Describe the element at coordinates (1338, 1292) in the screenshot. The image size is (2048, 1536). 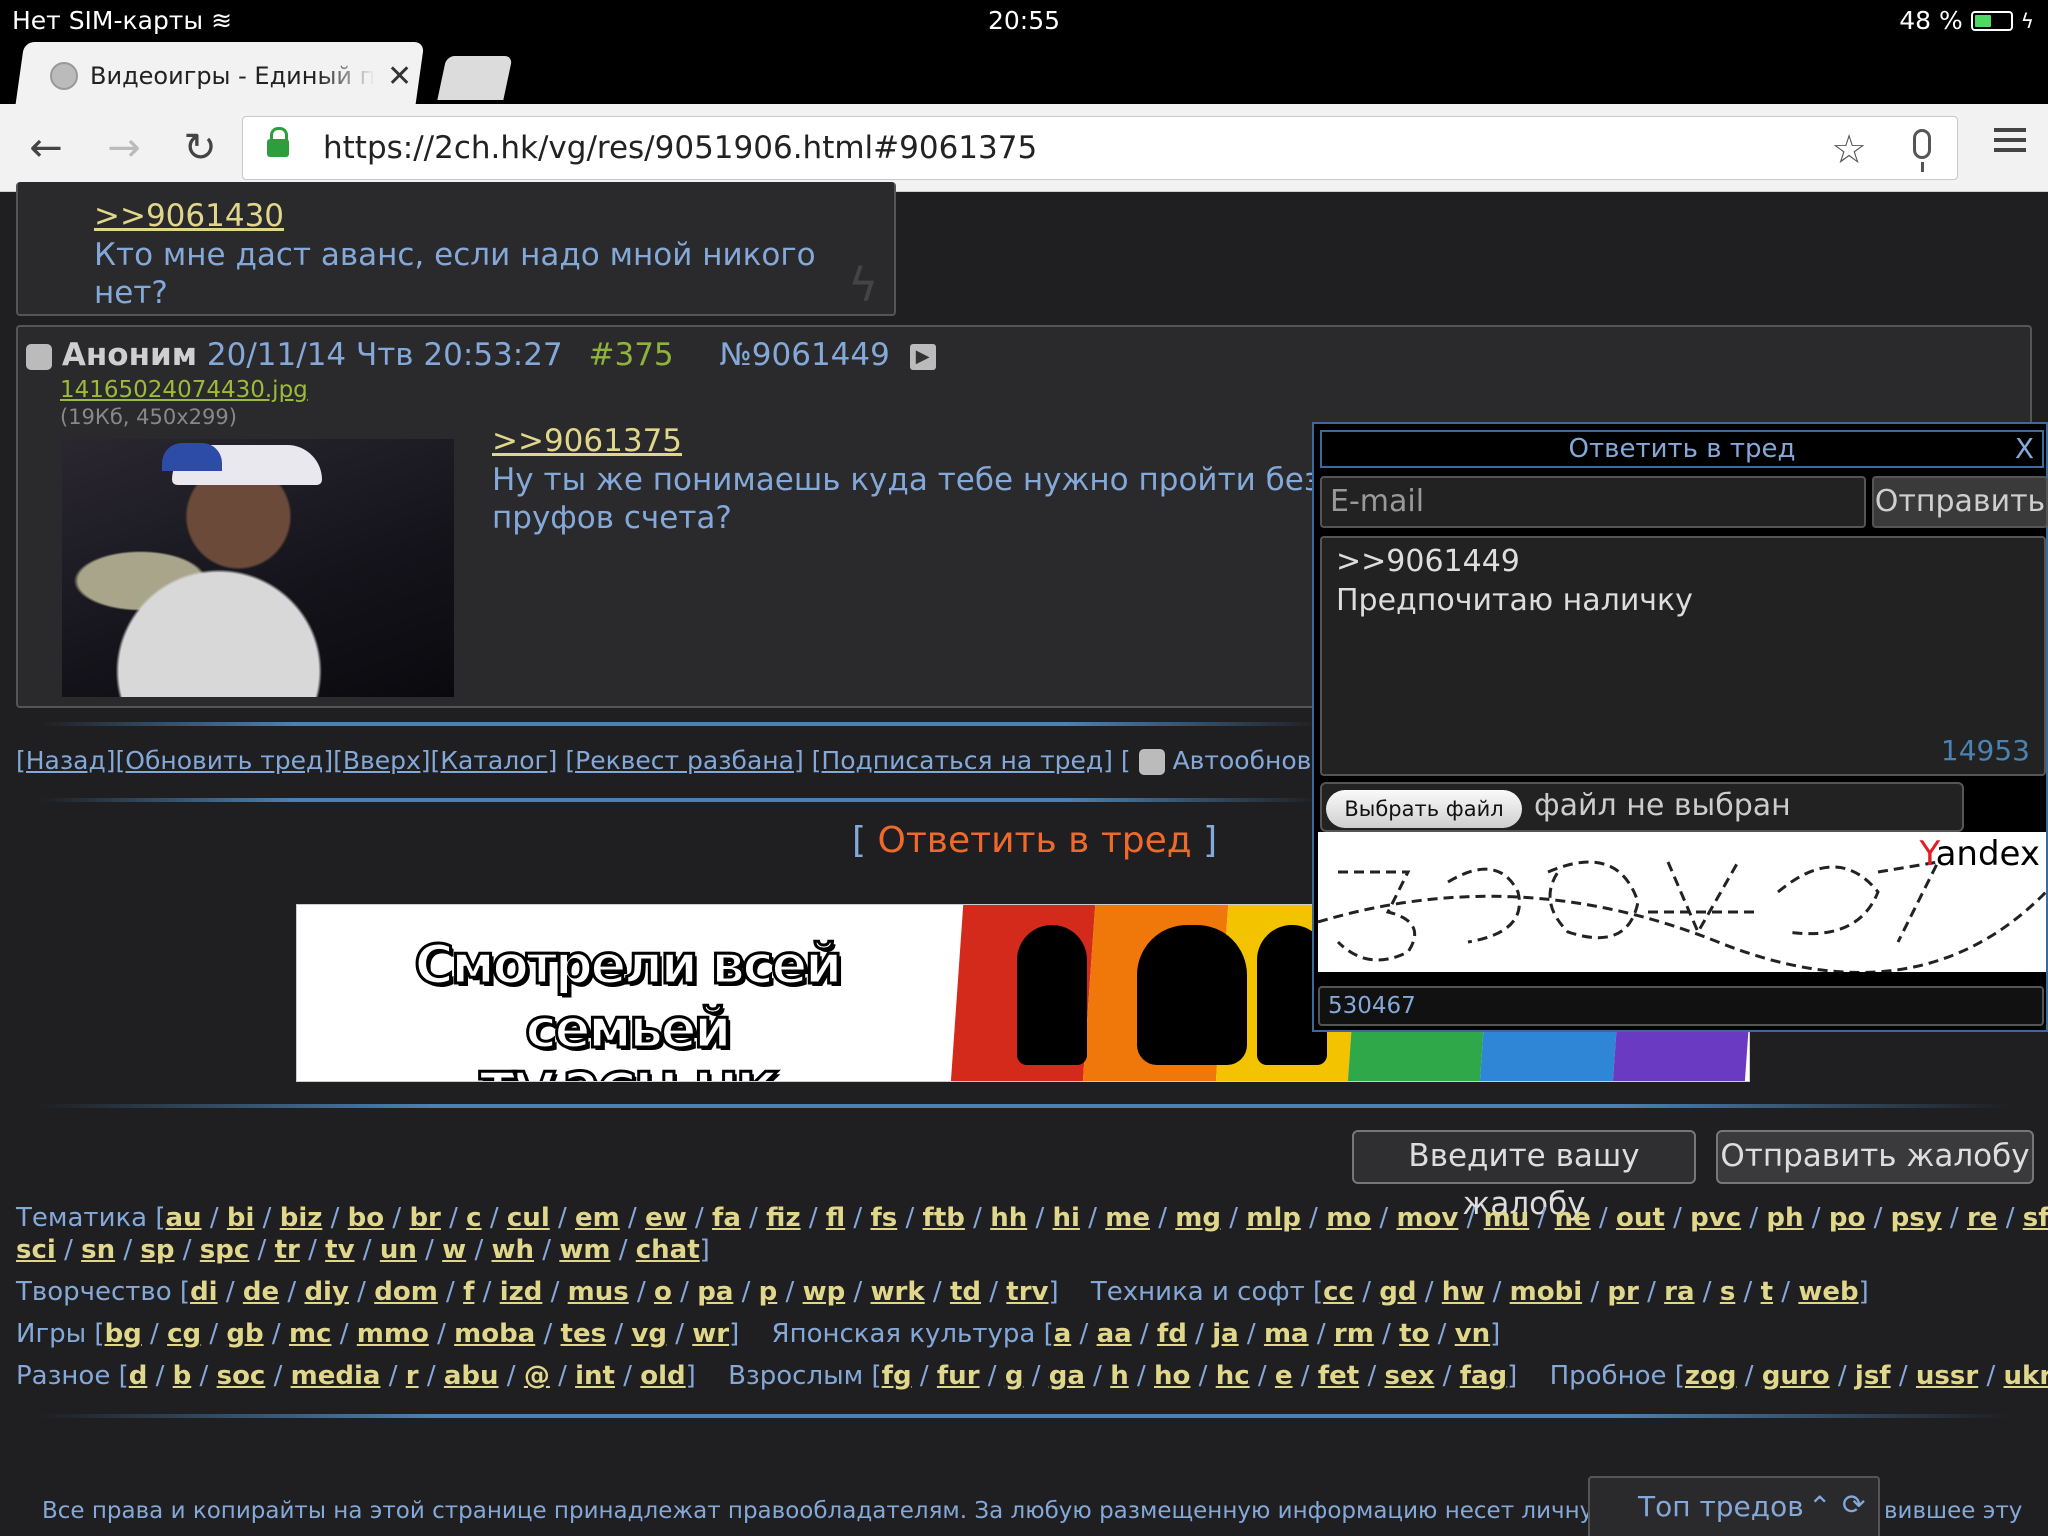
I see `board-link-cc: cc` at that location.